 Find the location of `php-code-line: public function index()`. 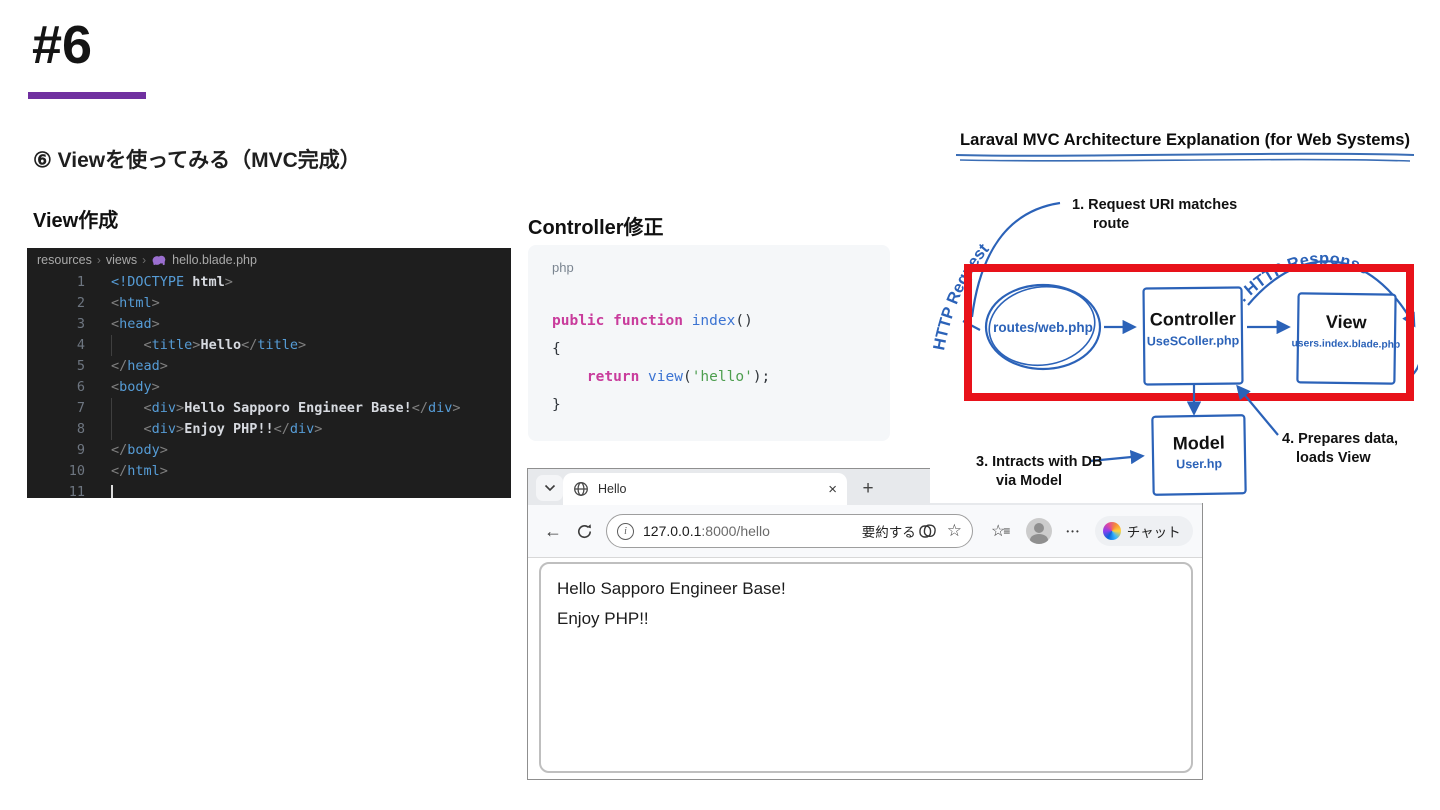

php-code-line: public function index() is located at coordinates (652, 321).